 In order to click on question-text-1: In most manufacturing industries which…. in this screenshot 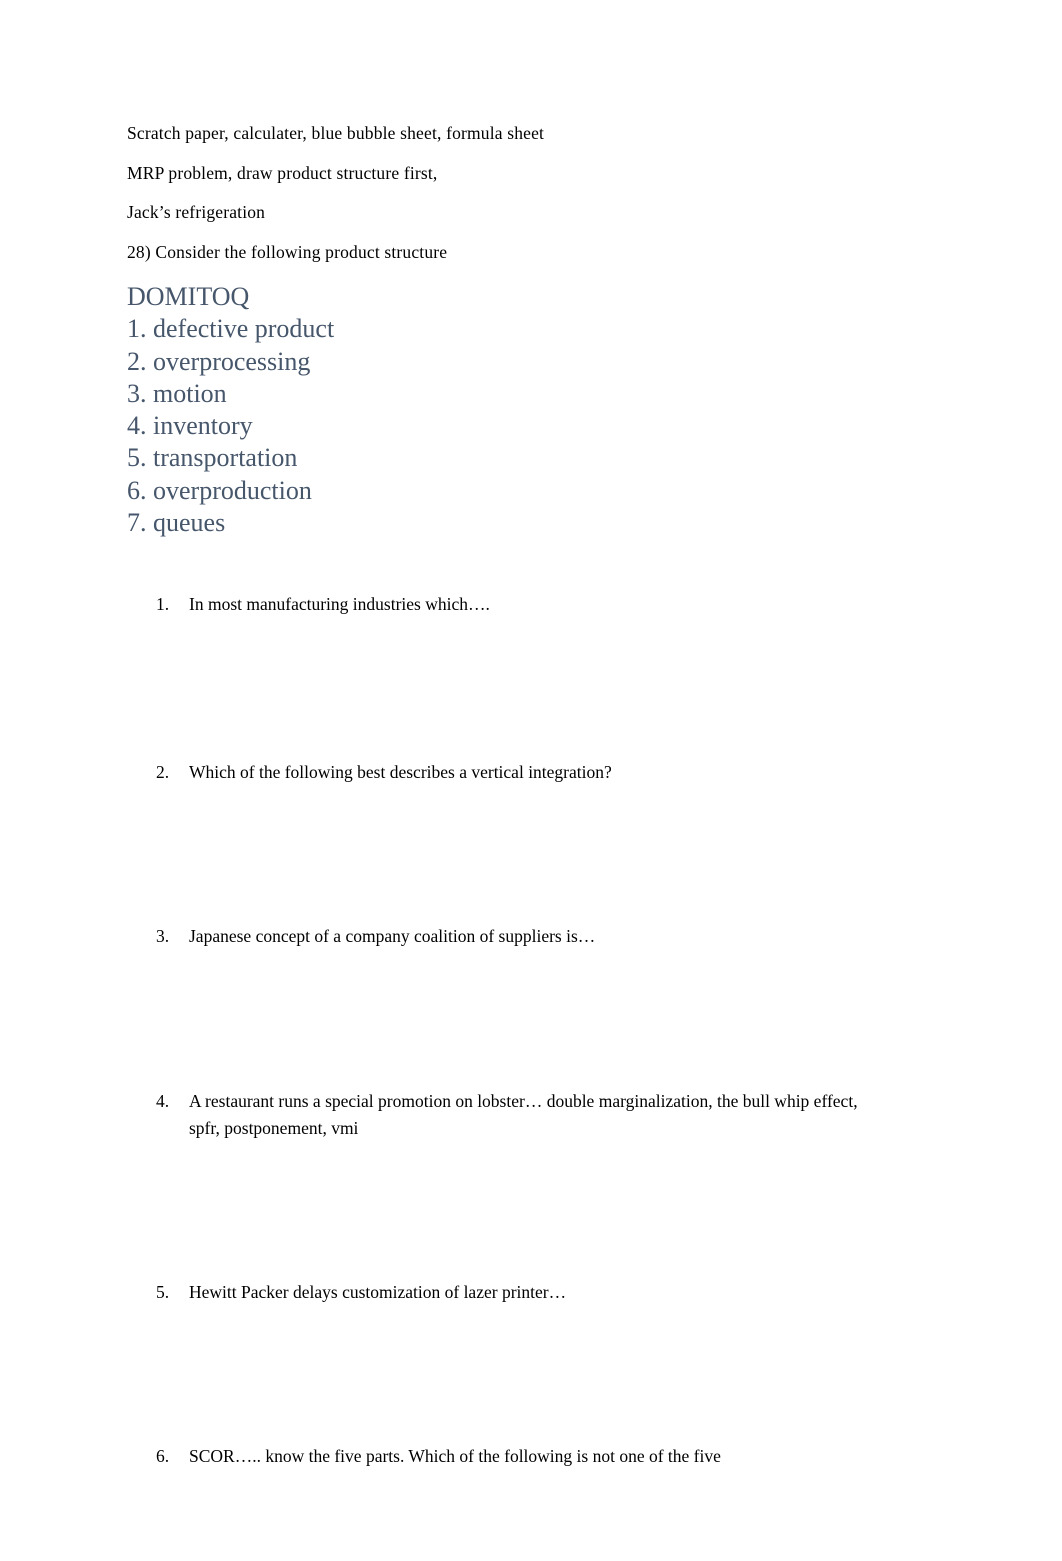, I will do `click(551, 604)`.